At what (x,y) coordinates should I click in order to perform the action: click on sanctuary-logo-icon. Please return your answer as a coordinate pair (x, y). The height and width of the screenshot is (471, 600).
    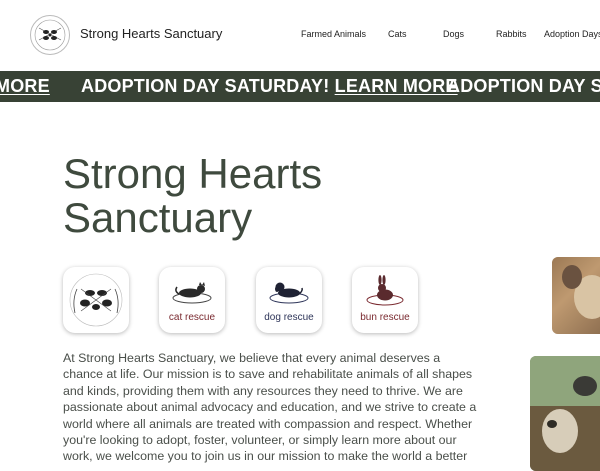
    Looking at the image, I should click on (50, 35).